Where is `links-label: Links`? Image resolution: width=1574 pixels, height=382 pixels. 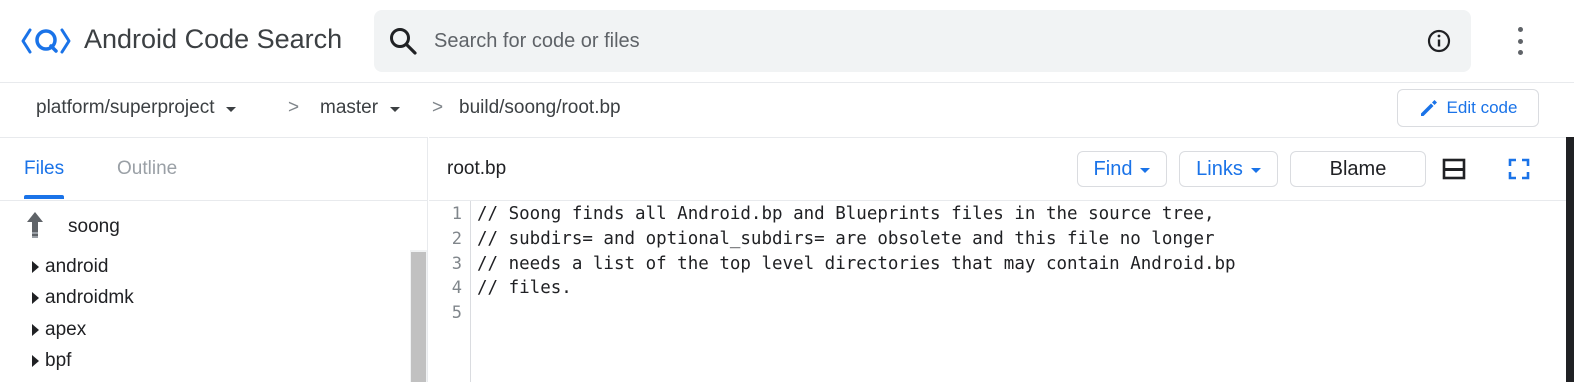 links-label: Links is located at coordinates (1219, 168).